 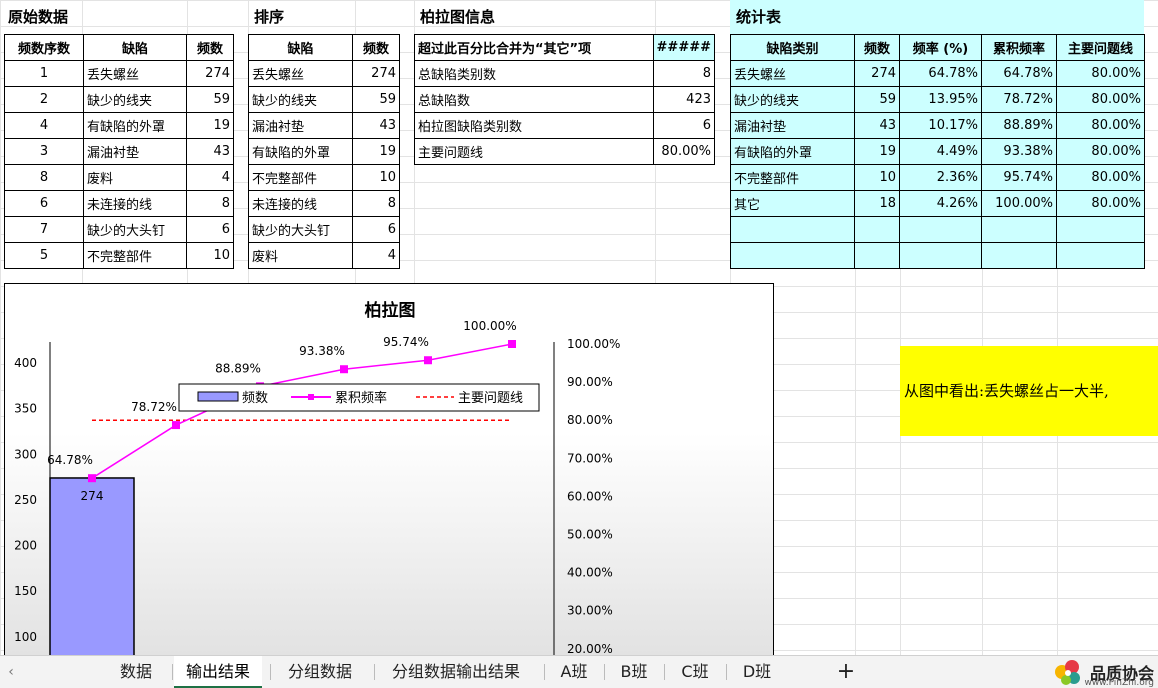 I want to click on raw-cell-defect: 不完整部件, so click(x=135, y=255).